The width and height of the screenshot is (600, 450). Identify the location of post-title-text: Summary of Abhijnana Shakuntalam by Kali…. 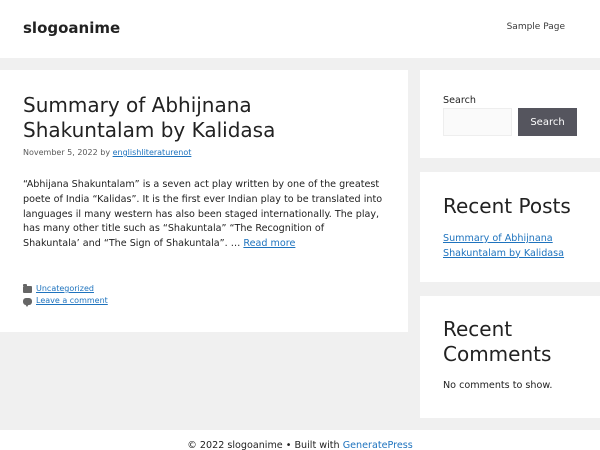
(149, 117).